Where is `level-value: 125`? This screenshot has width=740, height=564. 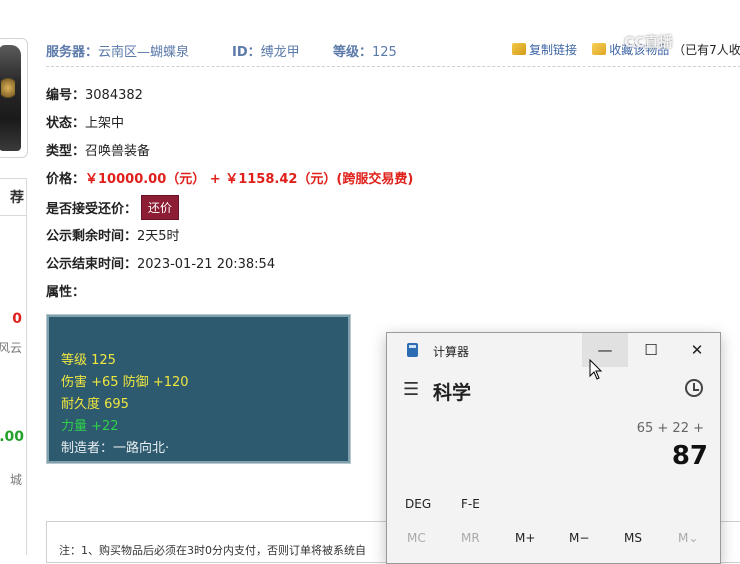
level-value: 125 is located at coordinates (384, 52).